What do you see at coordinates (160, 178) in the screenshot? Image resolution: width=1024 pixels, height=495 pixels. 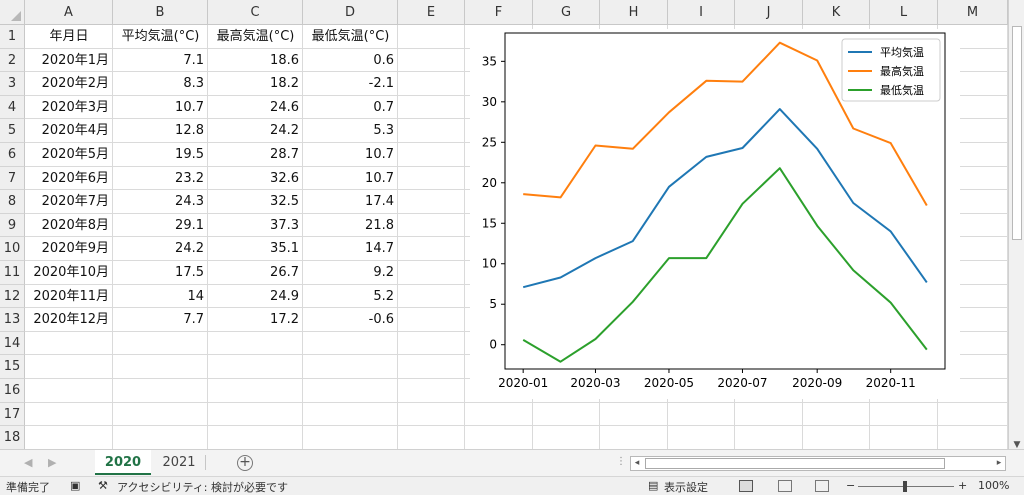 I see `data-cell: 23.2` at bounding box center [160, 178].